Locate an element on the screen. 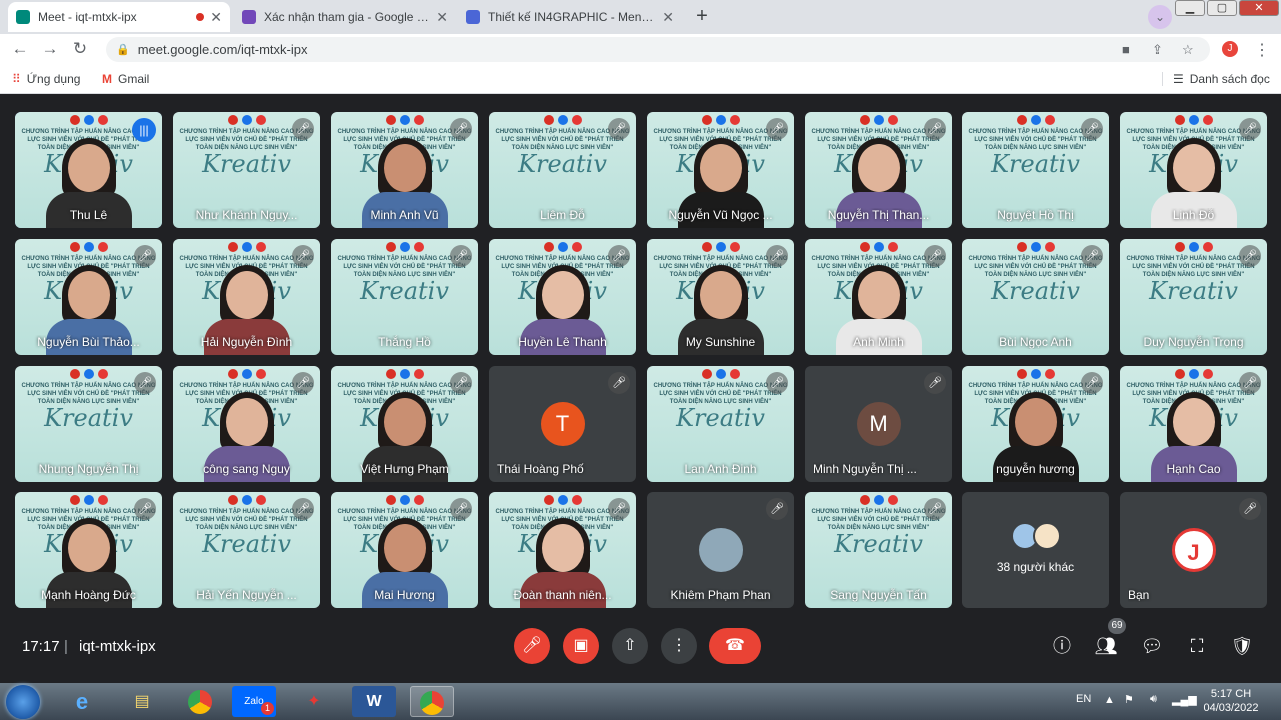 The width and height of the screenshot is (1281, 720). chrome-icon is located at coordinates (200, 701).